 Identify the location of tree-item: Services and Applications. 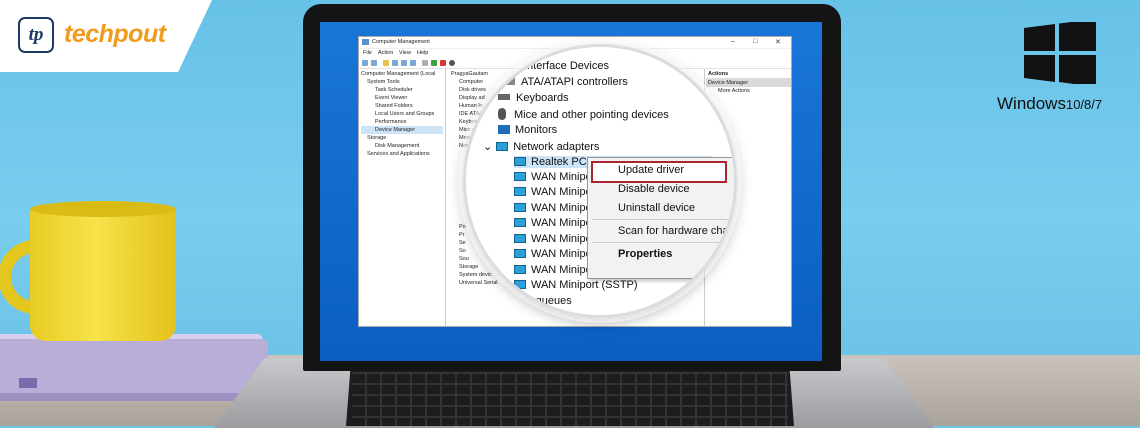
(402, 154).